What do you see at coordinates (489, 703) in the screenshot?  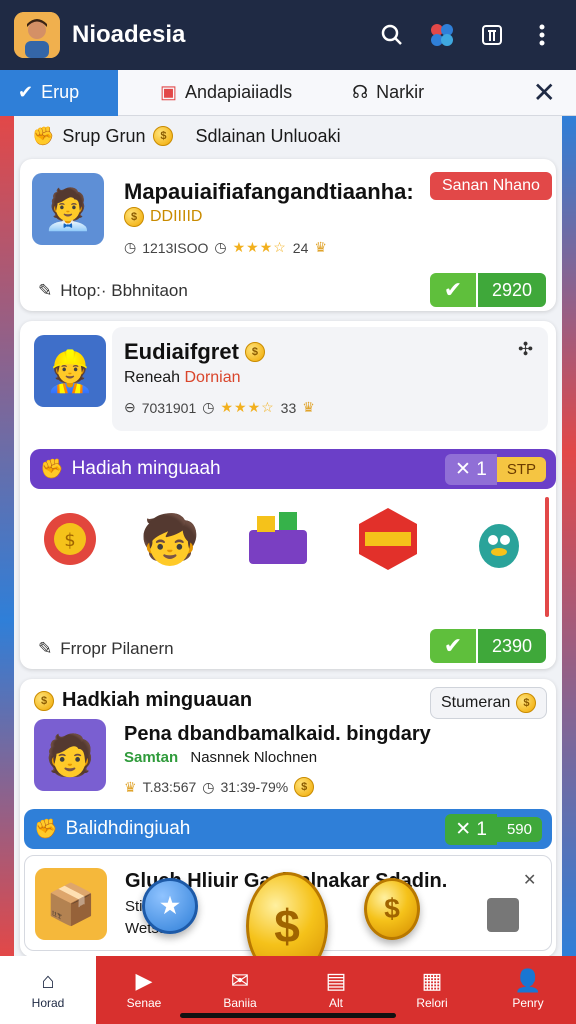 I see `filter-pill: Stumeran $` at bounding box center [489, 703].